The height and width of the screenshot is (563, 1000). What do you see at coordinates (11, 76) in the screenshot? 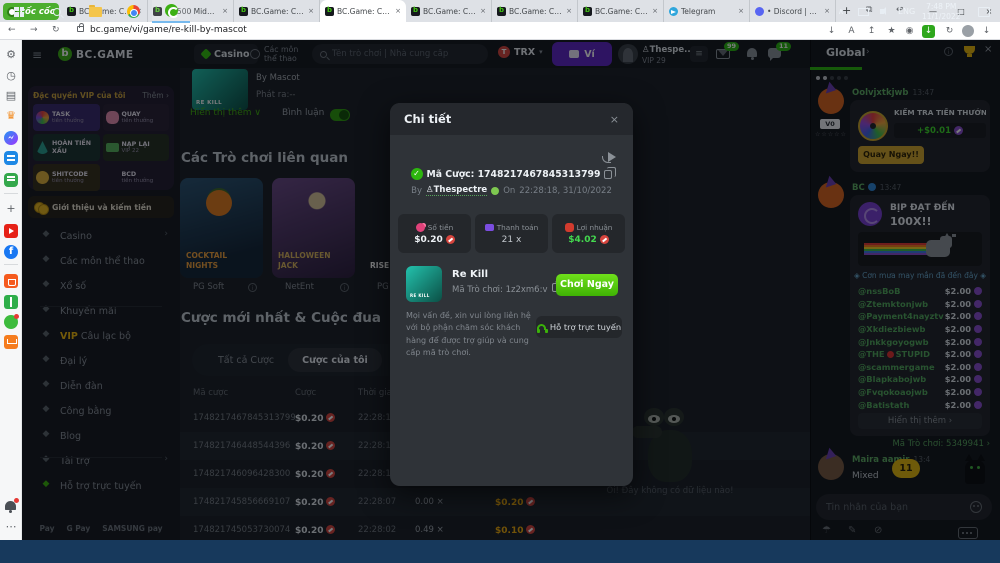
I see `history-clock-icon: ◷` at bounding box center [11, 76].